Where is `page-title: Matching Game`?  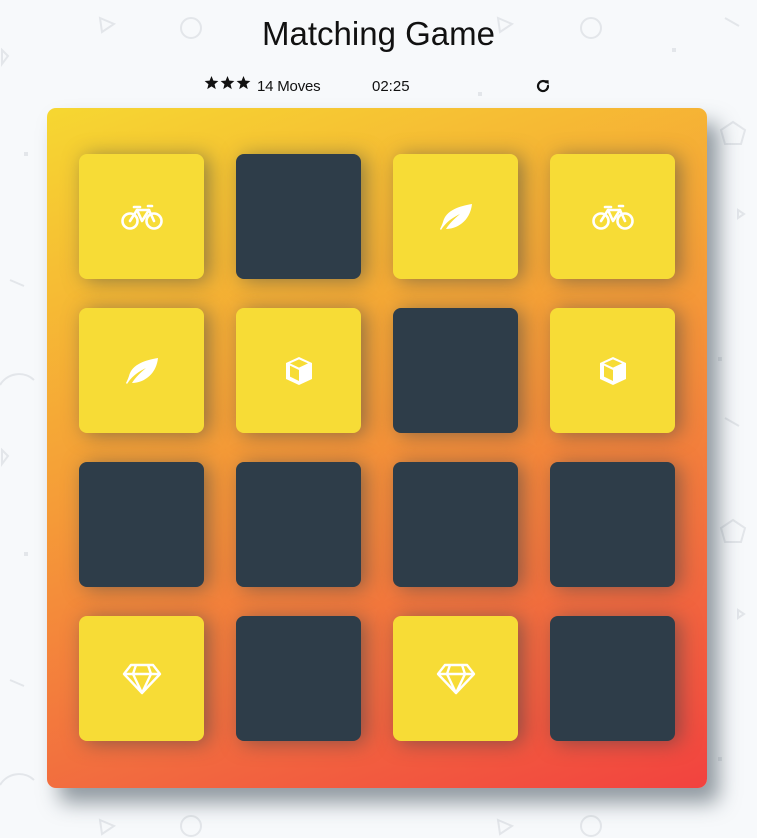 page-title: Matching Game is located at coordinates (378, 33).